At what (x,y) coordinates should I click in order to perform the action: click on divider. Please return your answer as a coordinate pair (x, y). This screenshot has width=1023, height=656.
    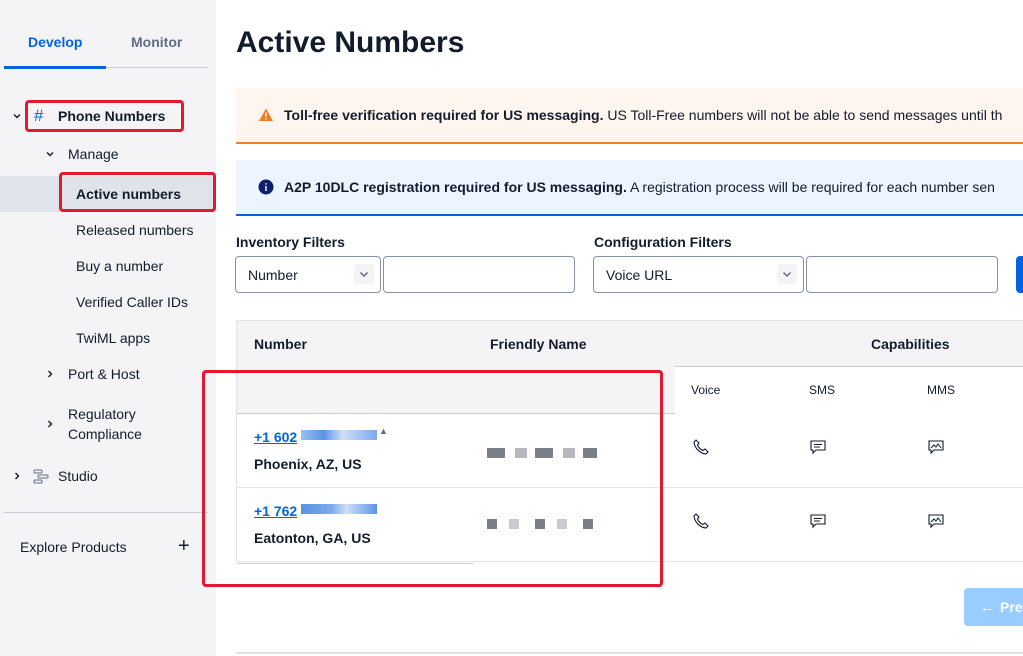
    Looking at the image, I should click on (629, 653).